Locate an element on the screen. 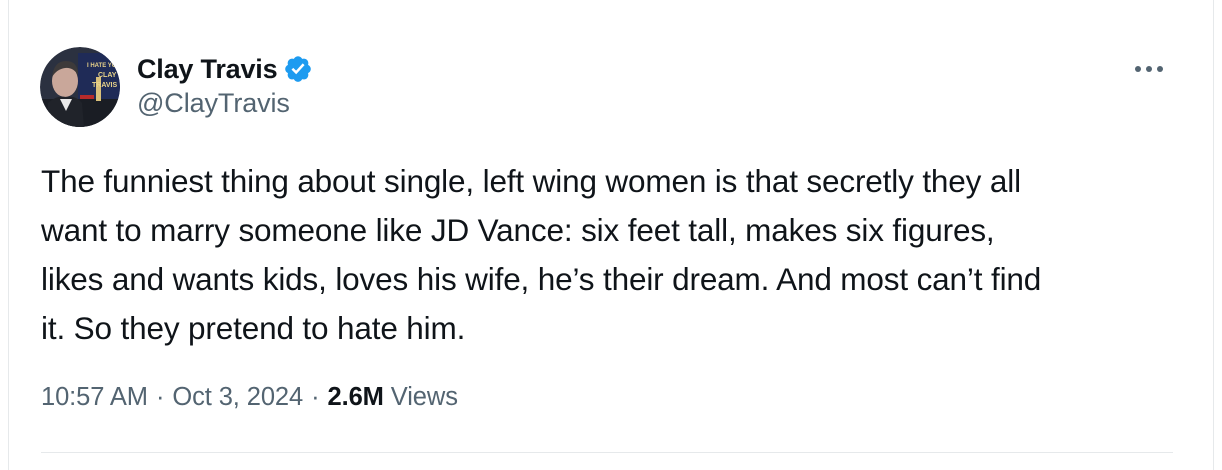 The height and width of the screenshot is (470, 1222). avatar: I HATE YO CLAY TRAVIS is located at coordinates (80, 87).